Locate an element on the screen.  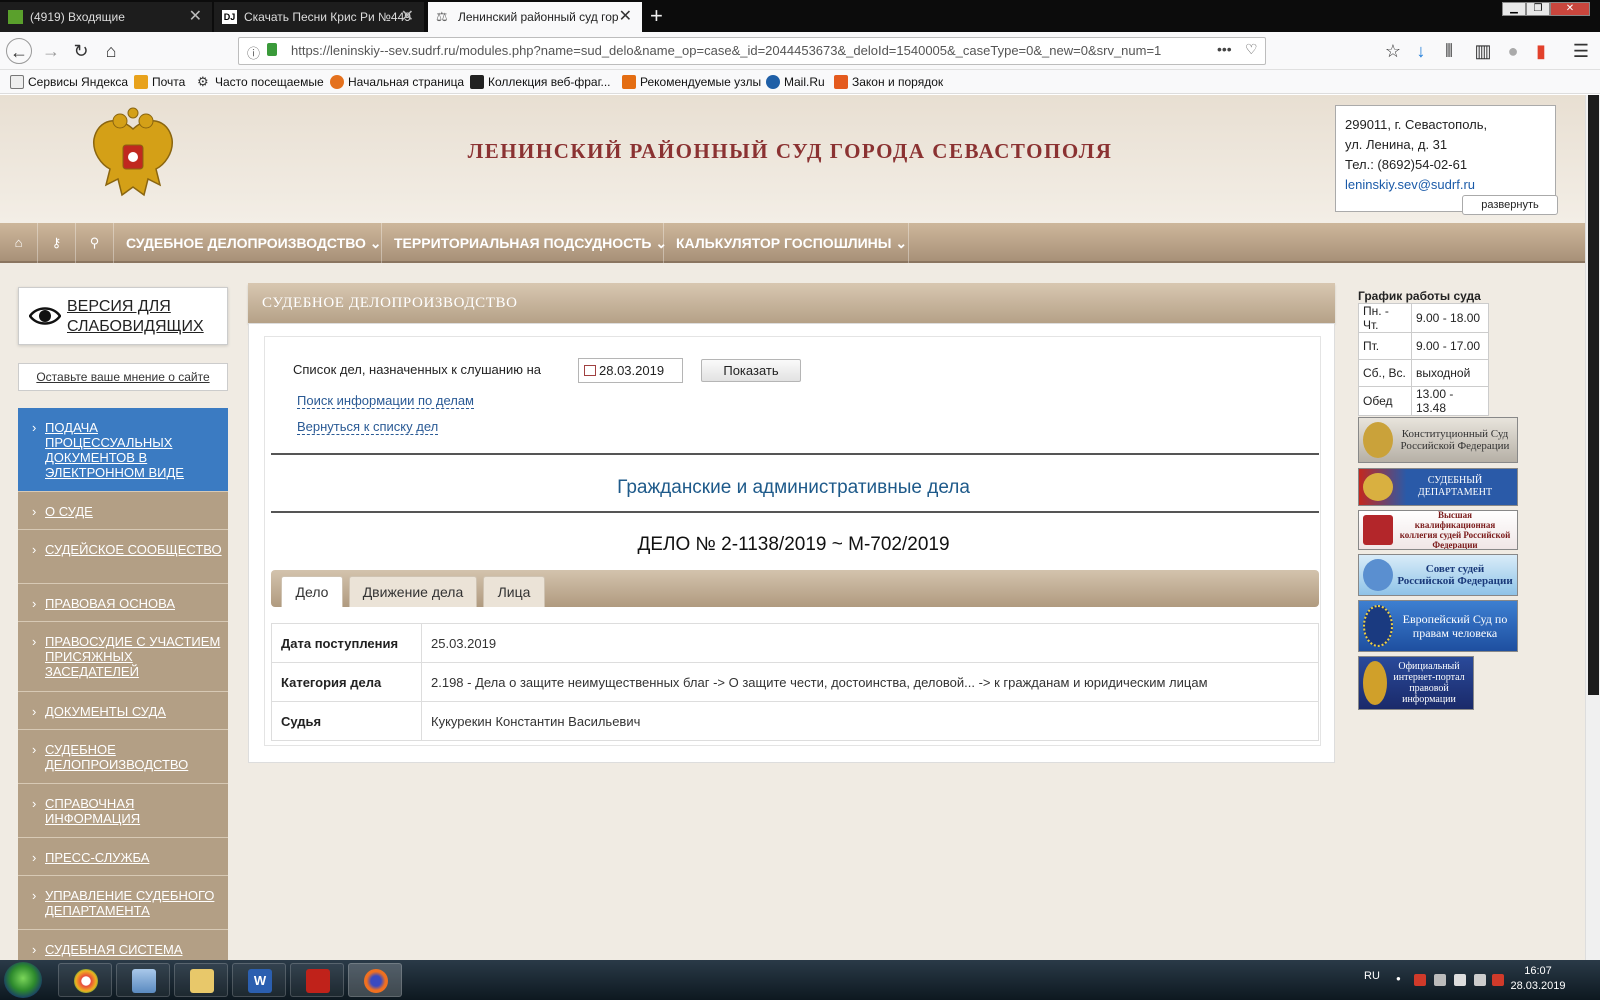
sidebar-item-judicial-community: › СУДЕЙСКОЕ СООБЩЕСТВО is located at coordinates (123, 557).